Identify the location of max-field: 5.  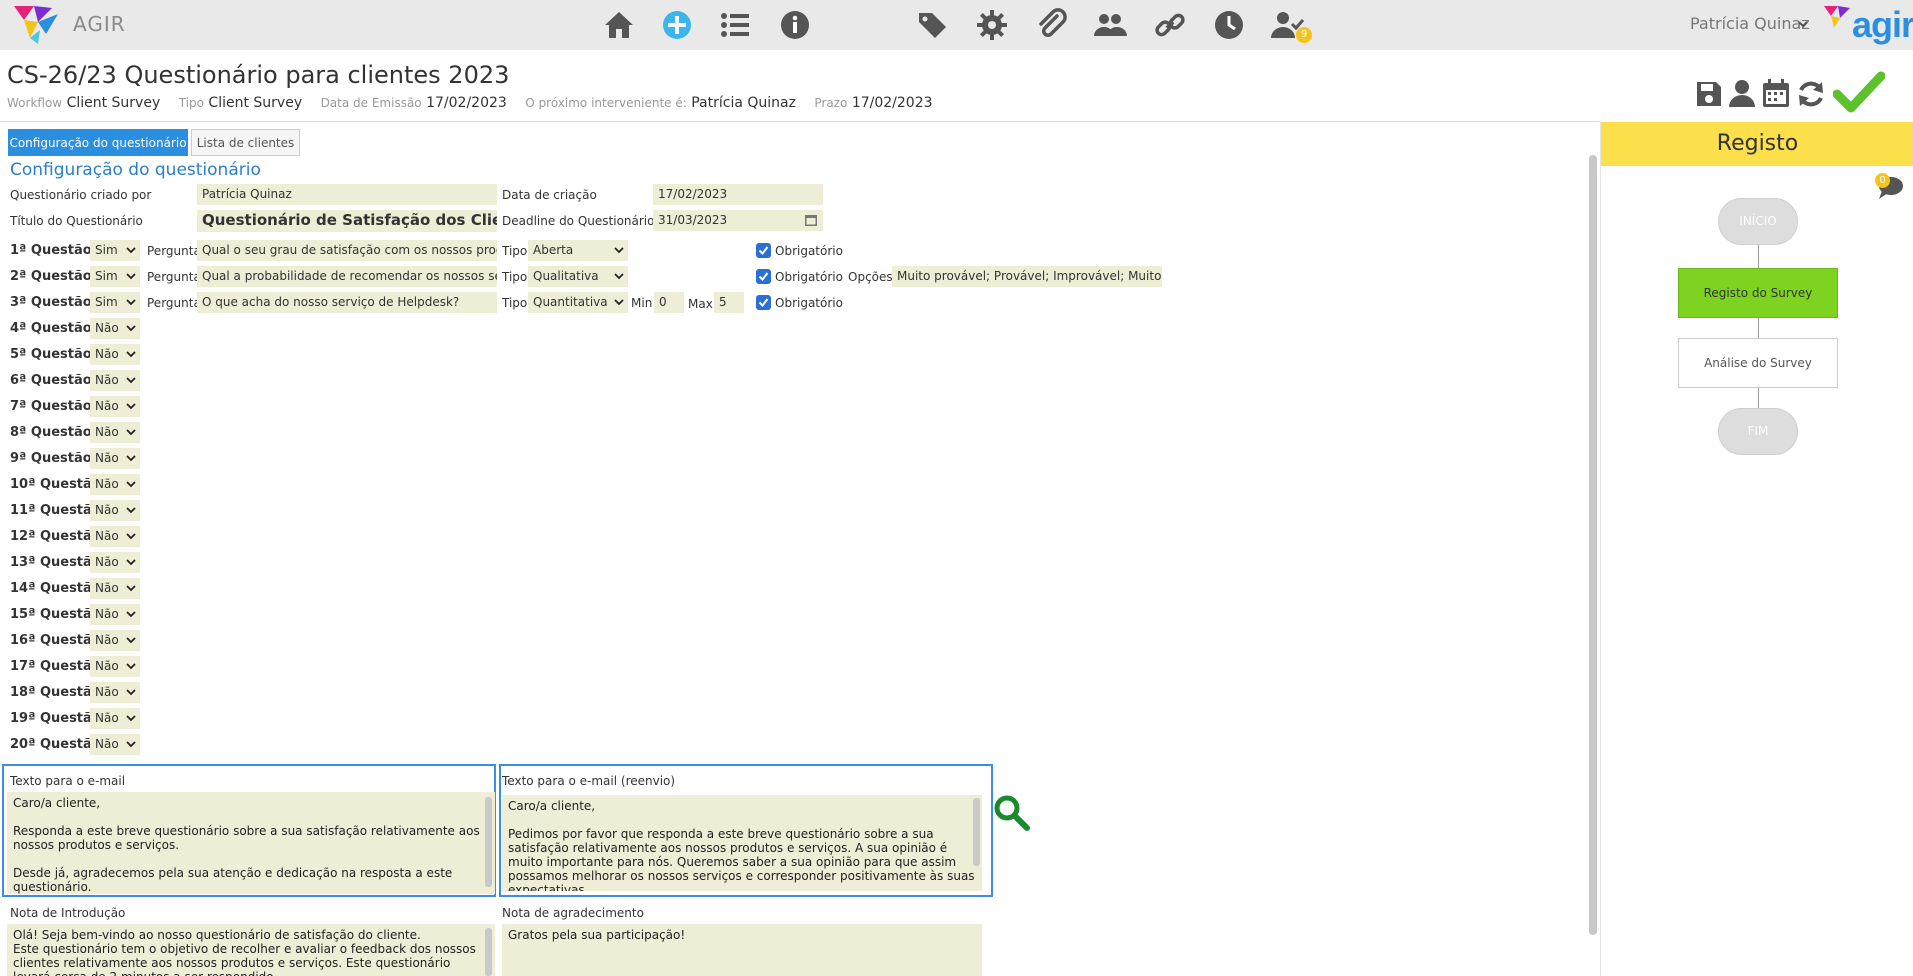
(729, 302).